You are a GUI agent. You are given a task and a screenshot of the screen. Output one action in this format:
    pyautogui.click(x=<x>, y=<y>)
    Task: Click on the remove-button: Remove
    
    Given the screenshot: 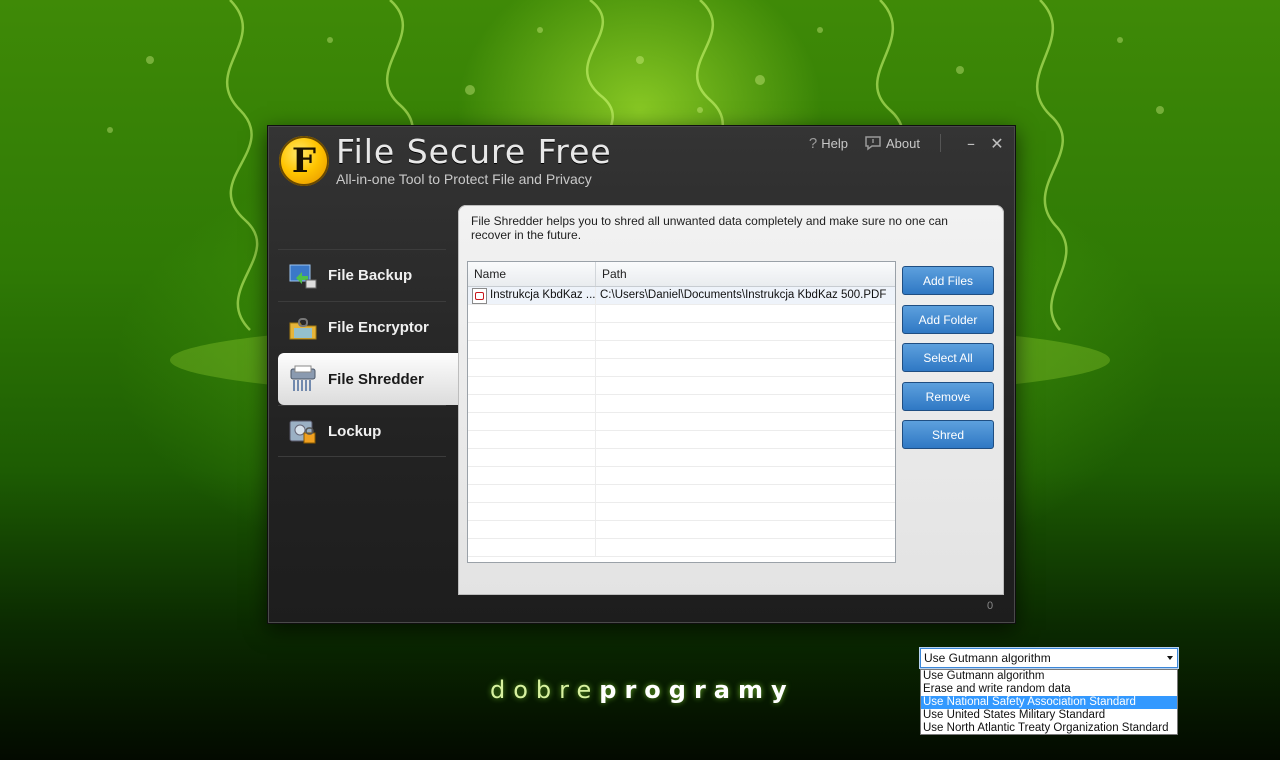 What is the action you would take?
    pyautogui.click(x=948, y=396)
    